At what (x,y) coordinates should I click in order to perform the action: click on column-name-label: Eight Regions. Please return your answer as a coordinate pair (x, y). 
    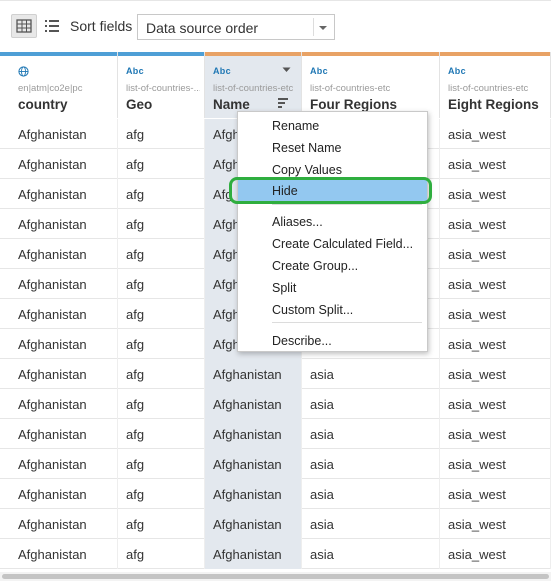
    Looking at the image, I should click on (493, 104).